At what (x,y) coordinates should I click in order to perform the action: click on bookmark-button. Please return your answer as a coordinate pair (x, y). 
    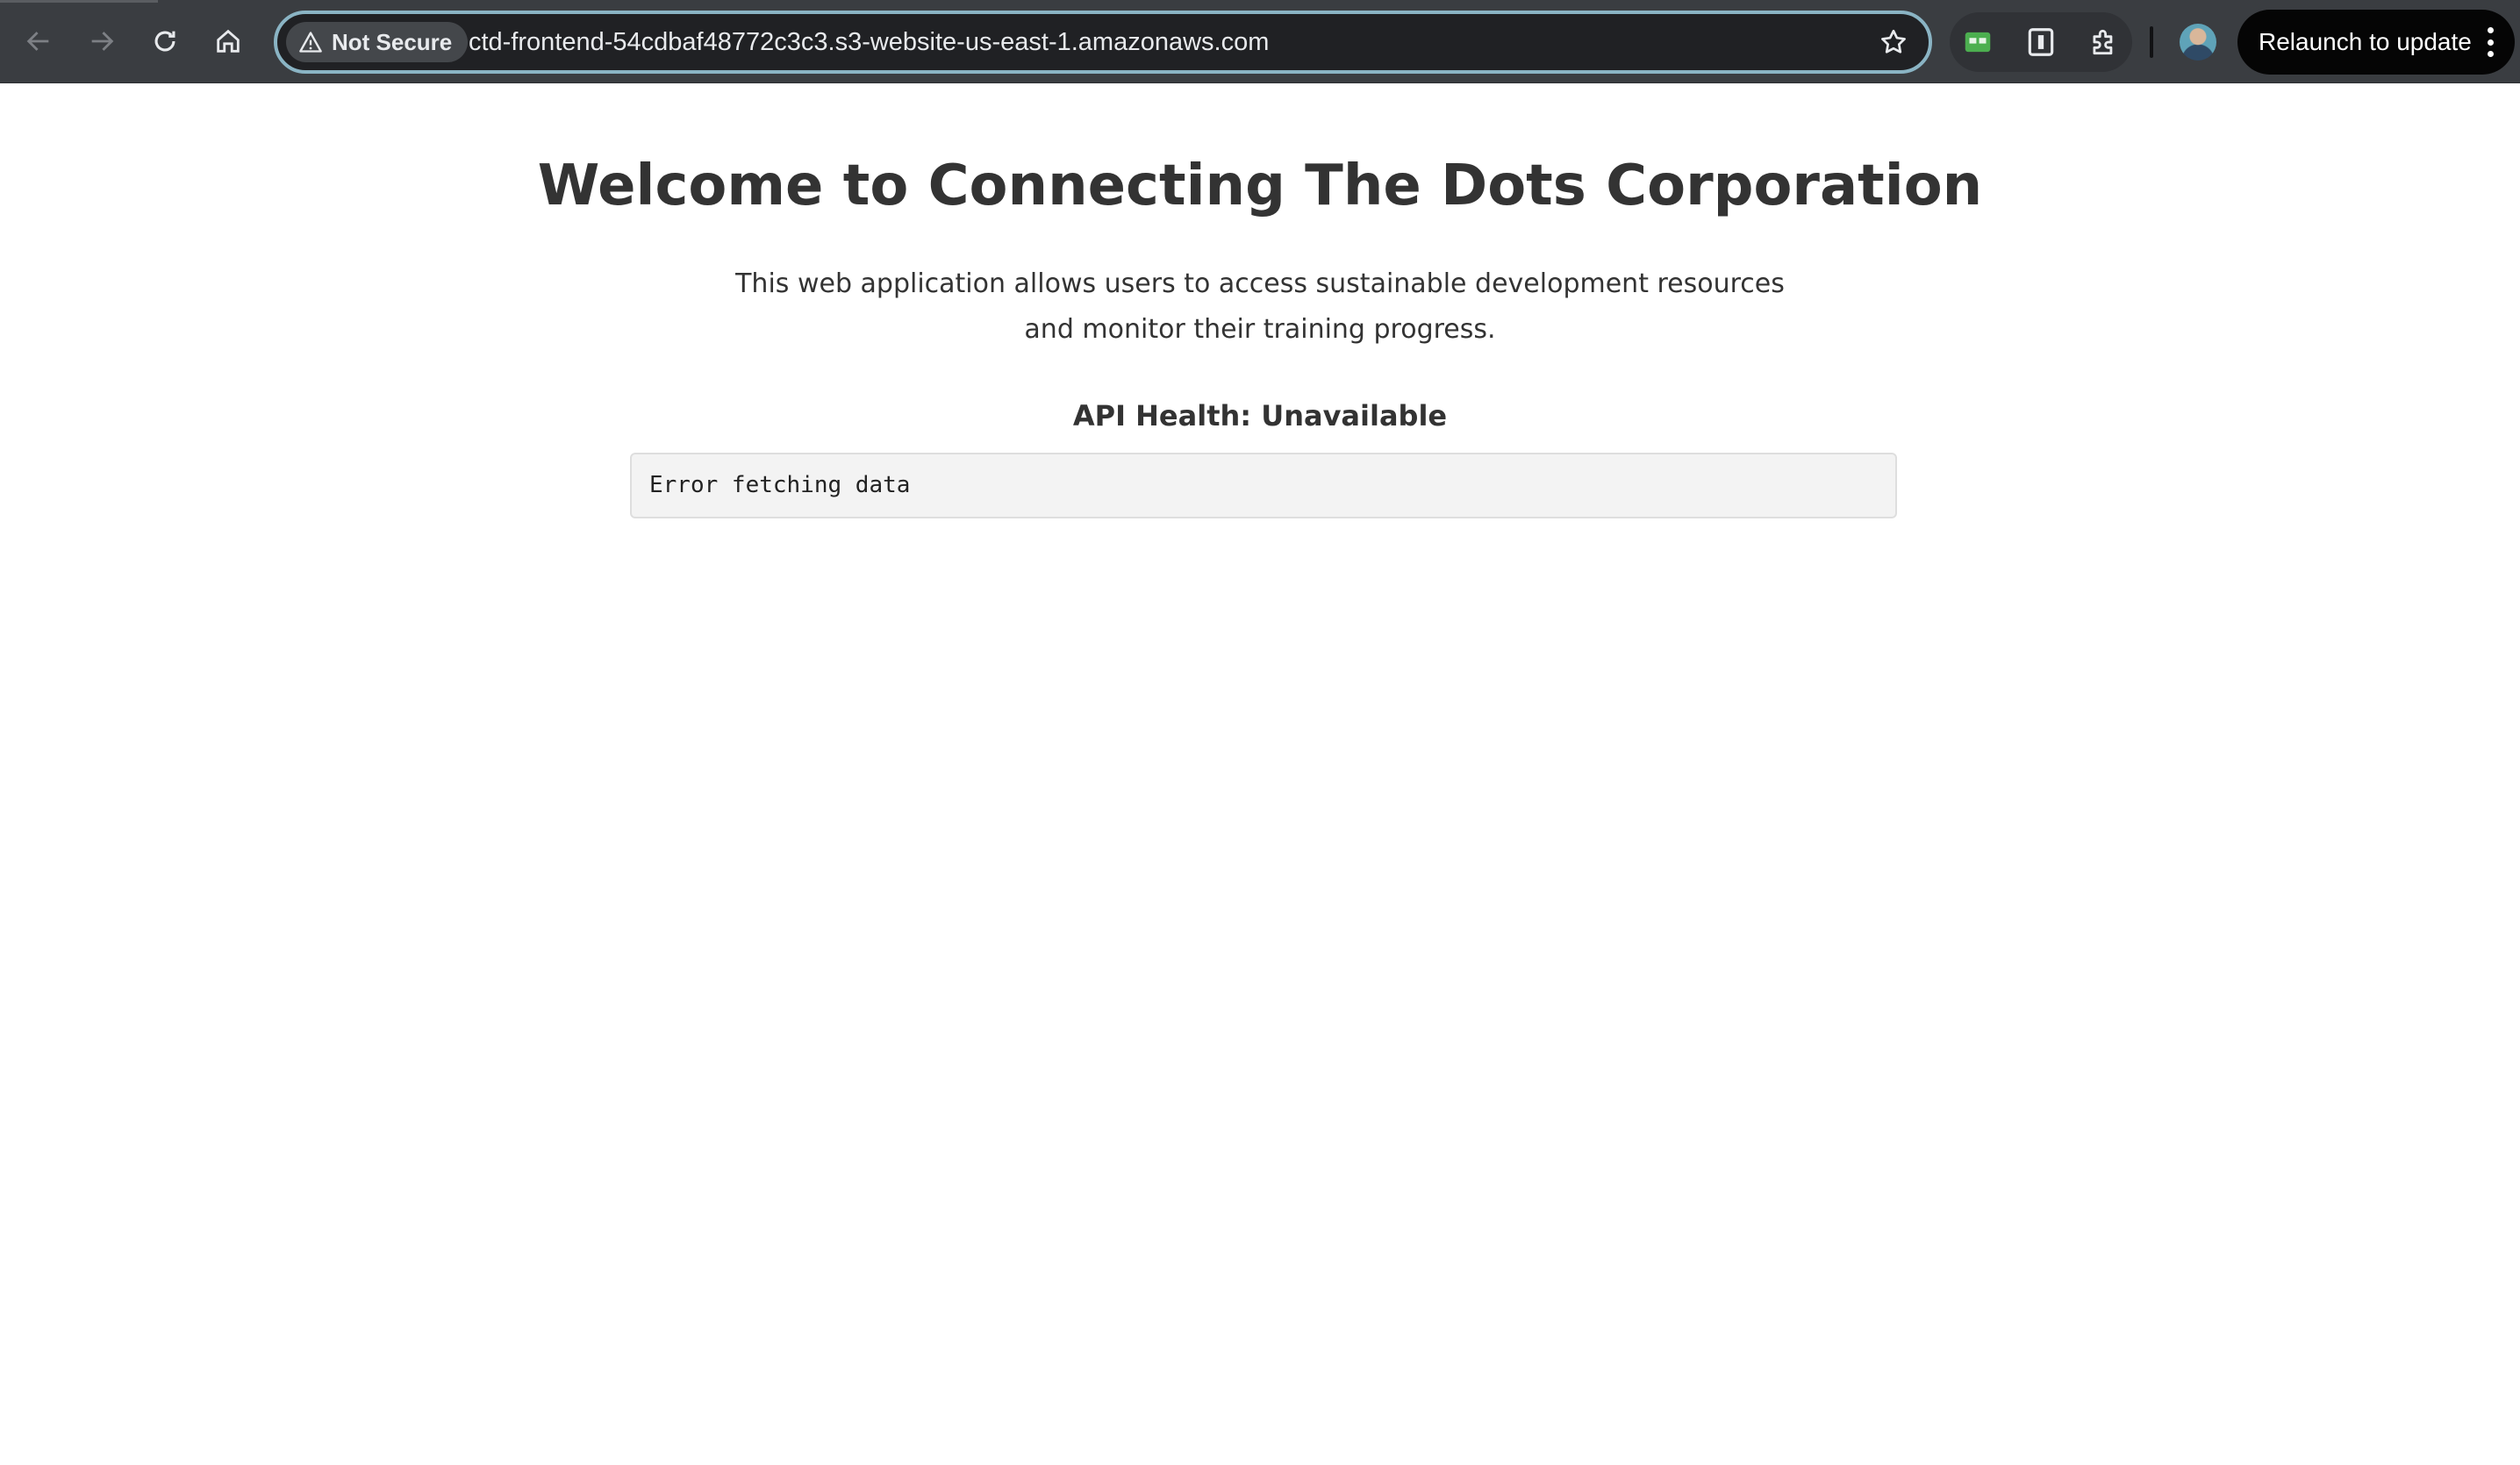
    Looking at the image, I should click on (1893, 42).